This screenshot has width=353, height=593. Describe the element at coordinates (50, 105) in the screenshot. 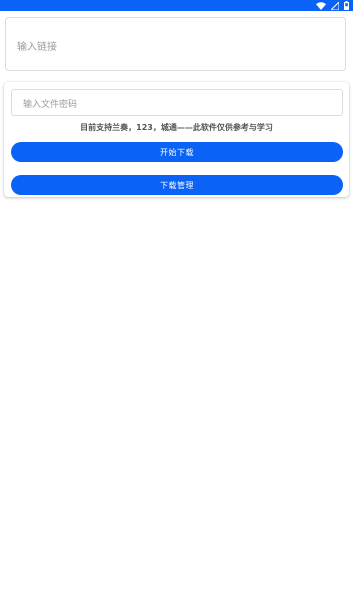

I see `password-input-placeholder: 输入文件密码` at that location.